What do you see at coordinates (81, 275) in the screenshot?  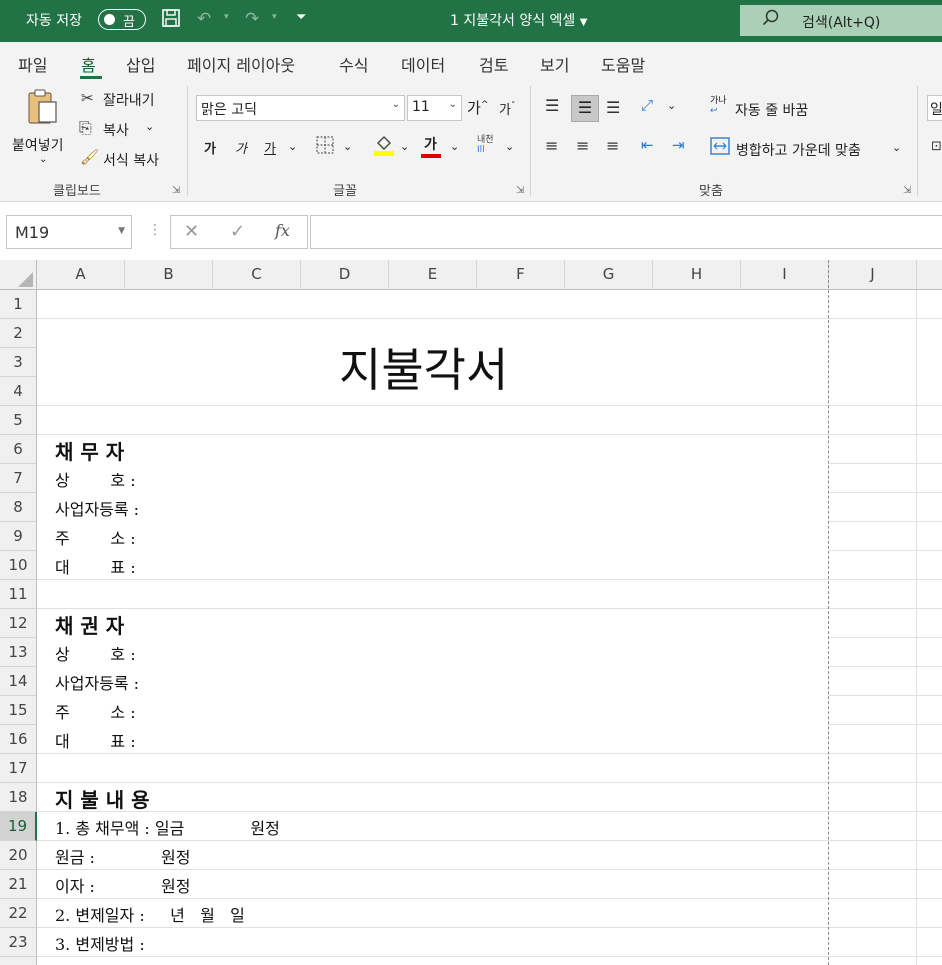 I see `column-header-a: A` at bounding box center [81, 275].